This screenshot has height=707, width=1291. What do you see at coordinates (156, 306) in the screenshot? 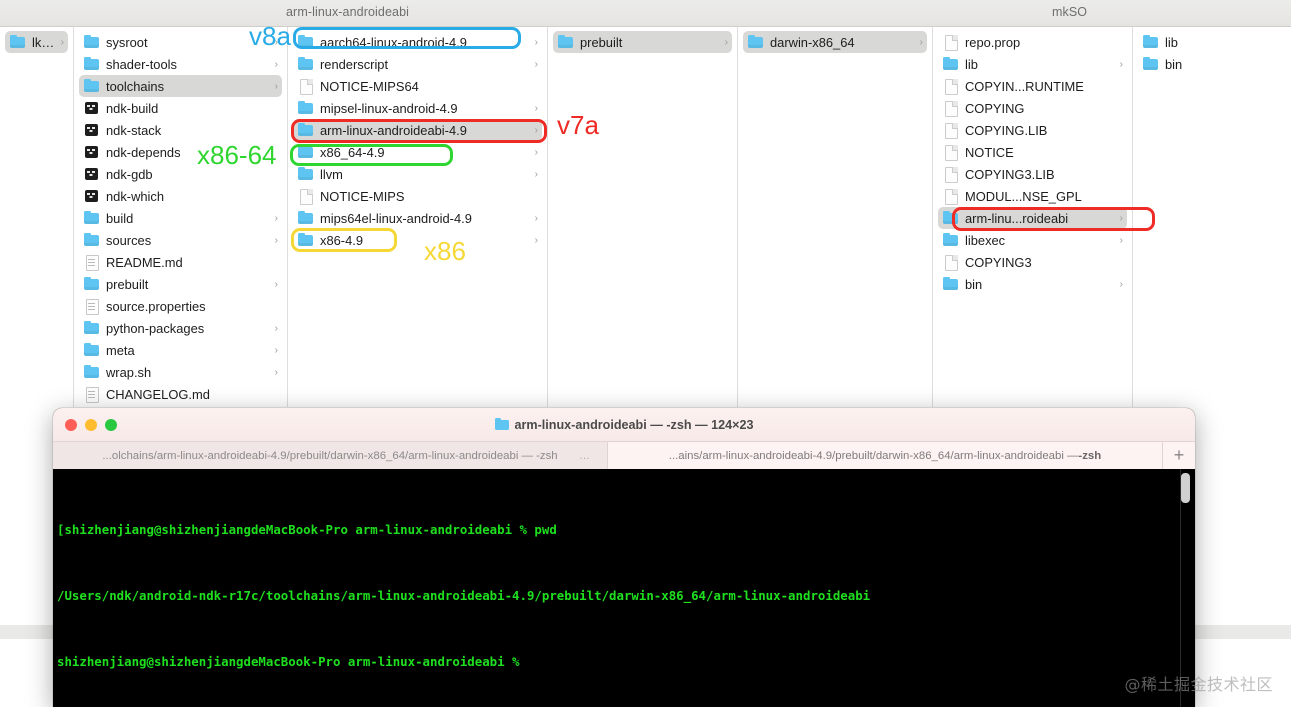
I see `file-name: source.properties` at bounding box center [156, 306].